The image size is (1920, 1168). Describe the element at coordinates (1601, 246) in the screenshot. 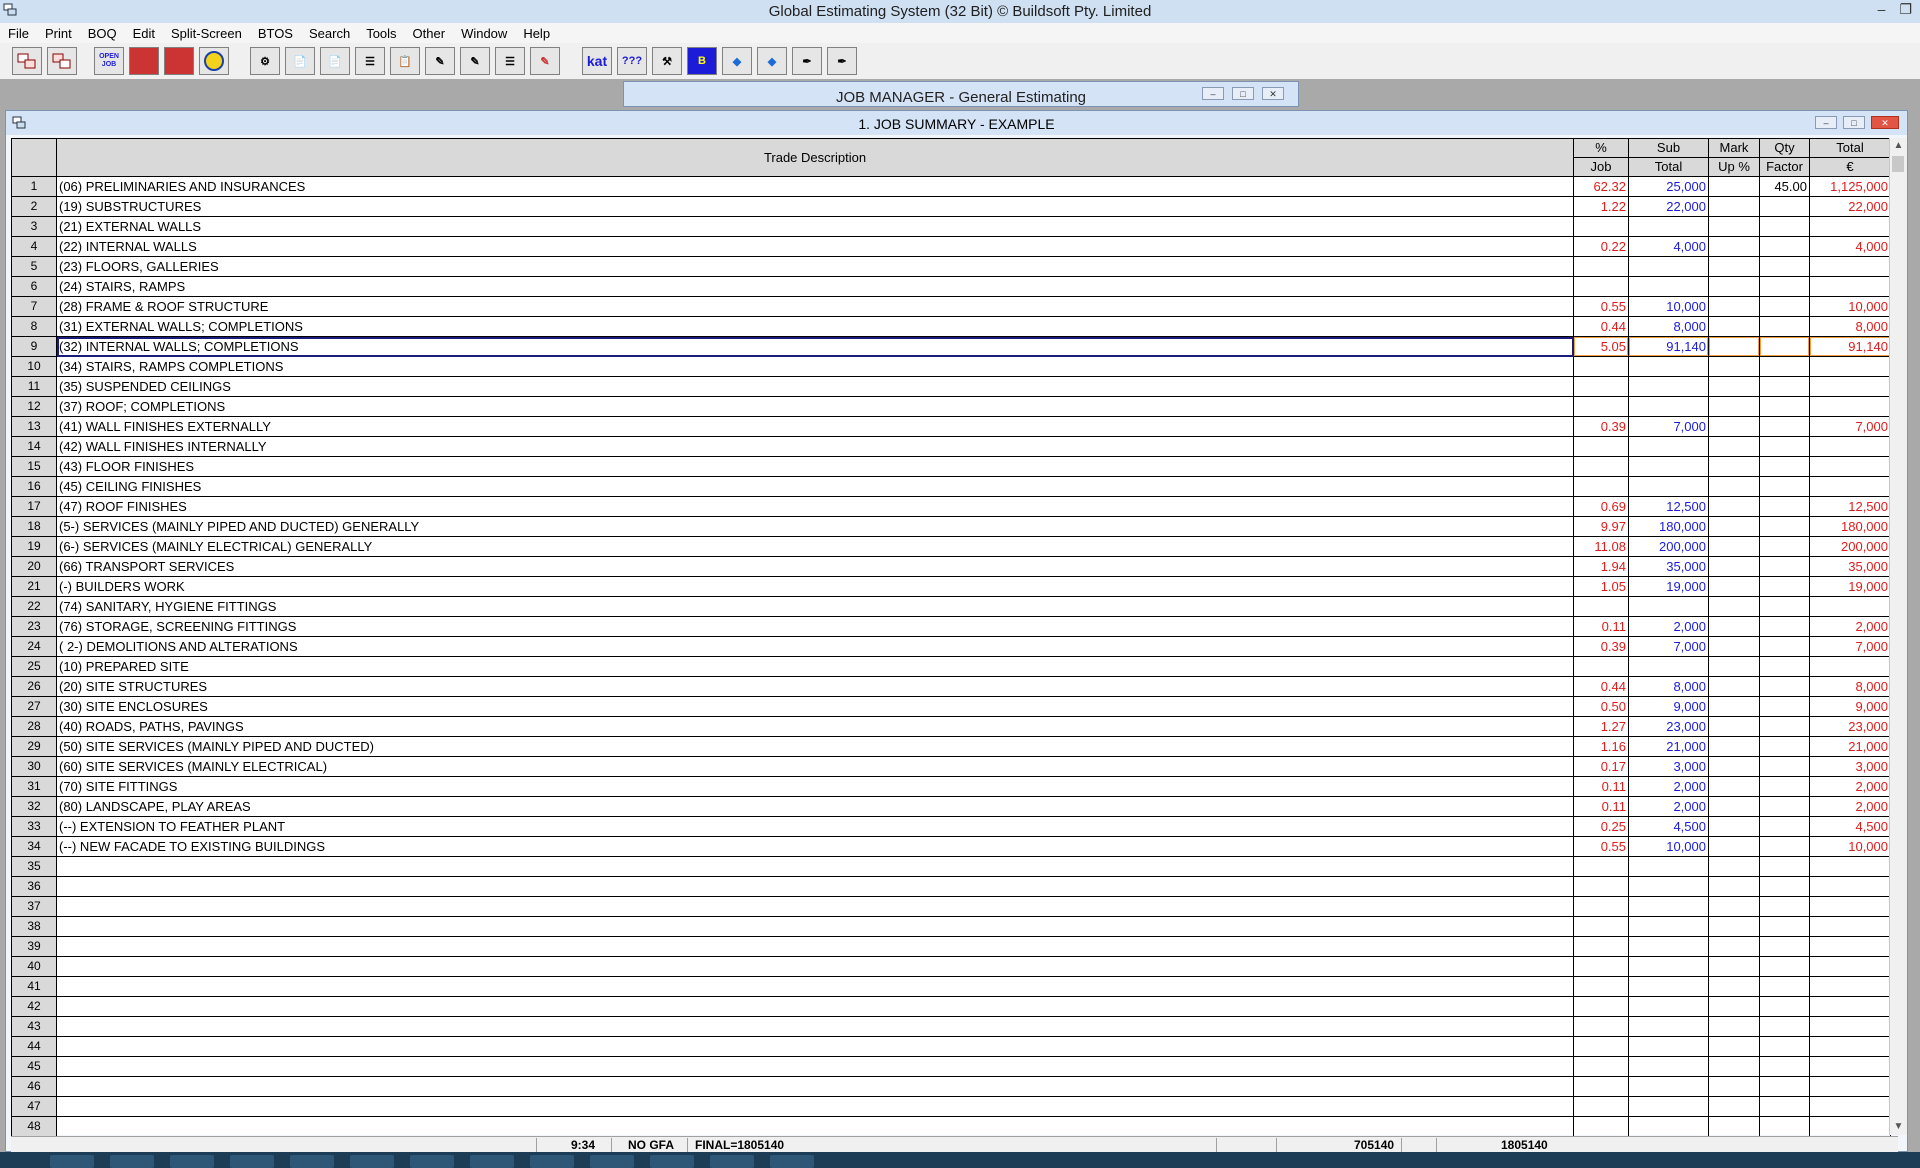

I see `pct-job-cell: 0.22` at that location.